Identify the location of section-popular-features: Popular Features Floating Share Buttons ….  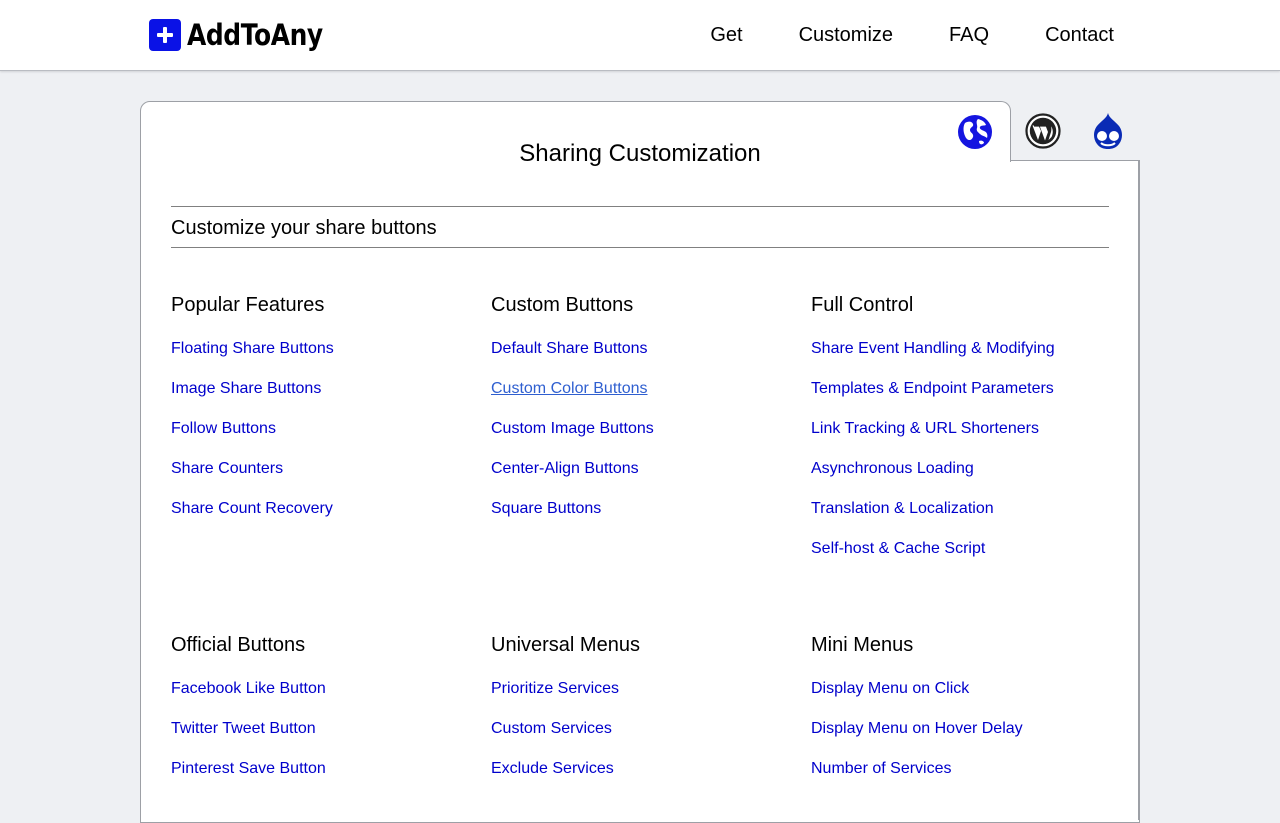
(321, 416).